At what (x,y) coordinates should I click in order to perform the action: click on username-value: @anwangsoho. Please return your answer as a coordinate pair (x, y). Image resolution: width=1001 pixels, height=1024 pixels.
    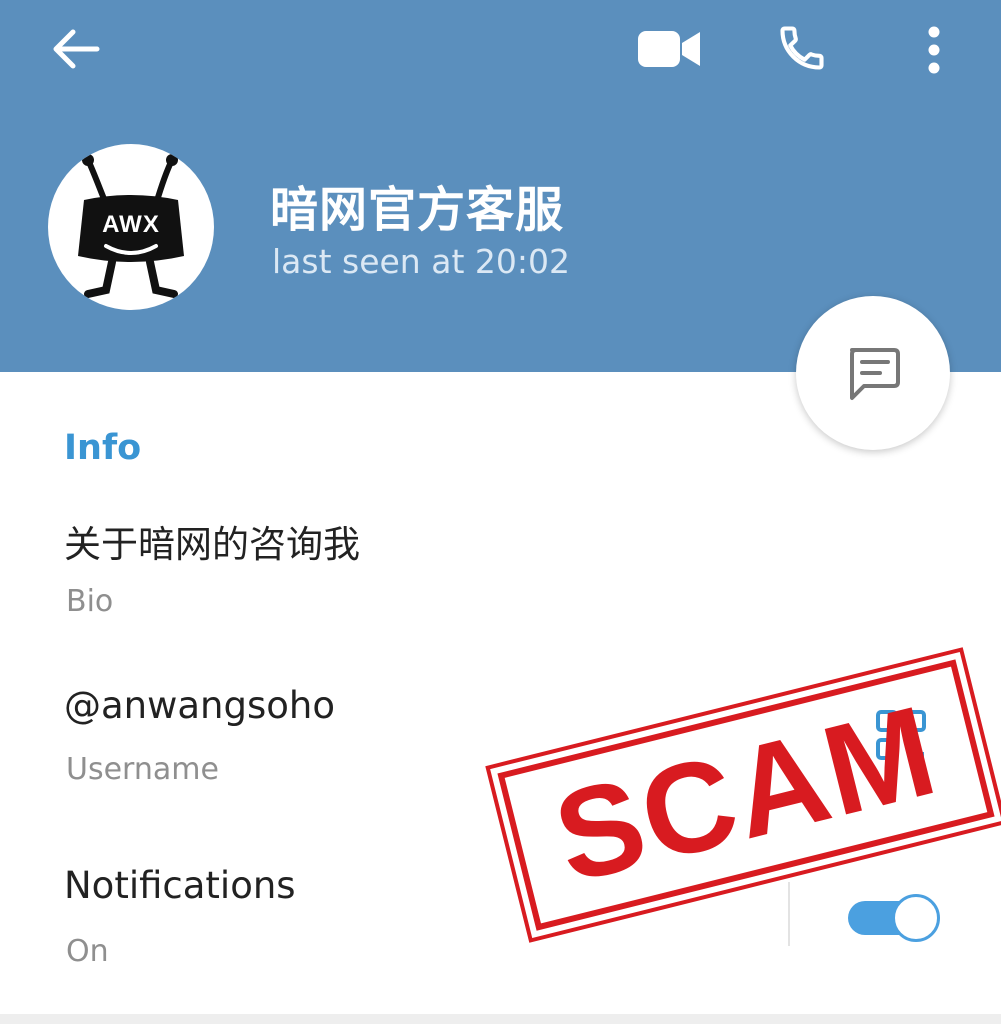
    Looking at the image, I should click on (199, 705).